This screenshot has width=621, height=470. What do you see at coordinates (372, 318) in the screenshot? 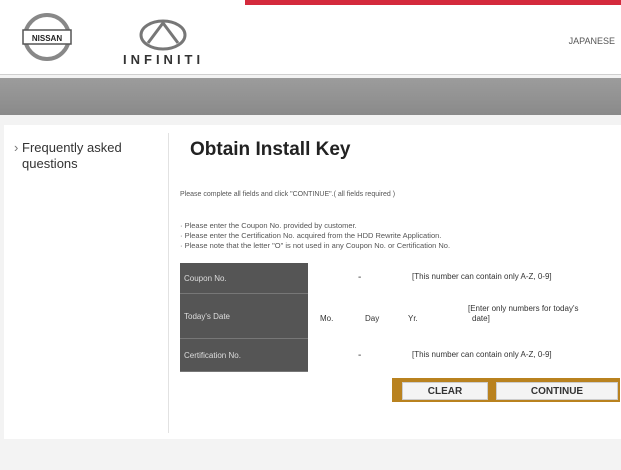
I see `day-label: Day` at bounding box center [372, 318].